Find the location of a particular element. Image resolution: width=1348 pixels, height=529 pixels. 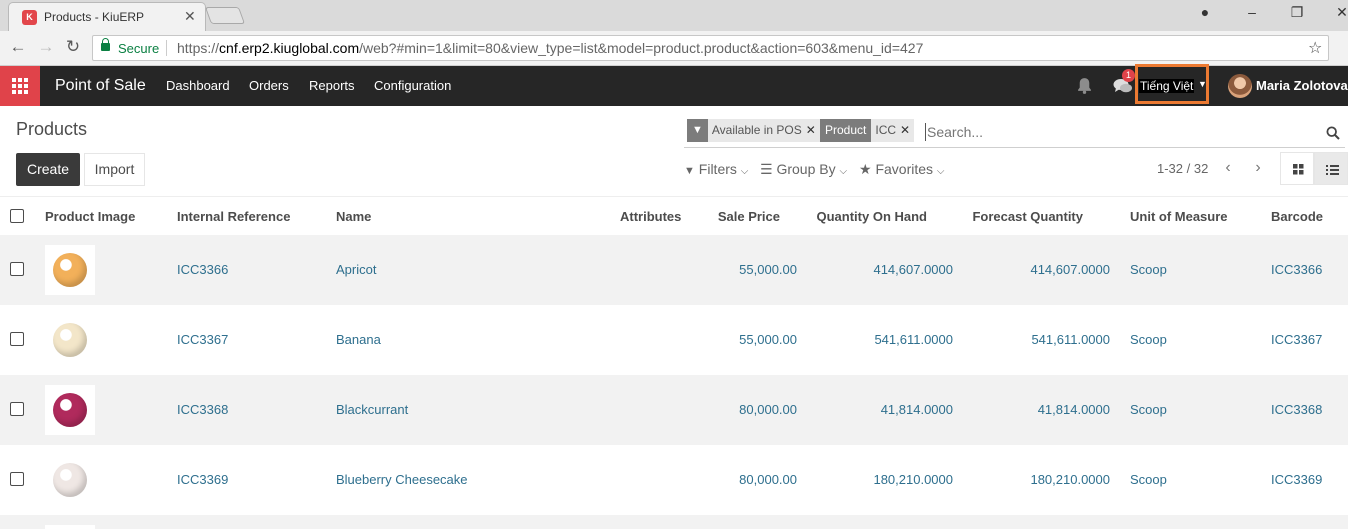

menu-orders: Orders is located at coordinates (269, 85).